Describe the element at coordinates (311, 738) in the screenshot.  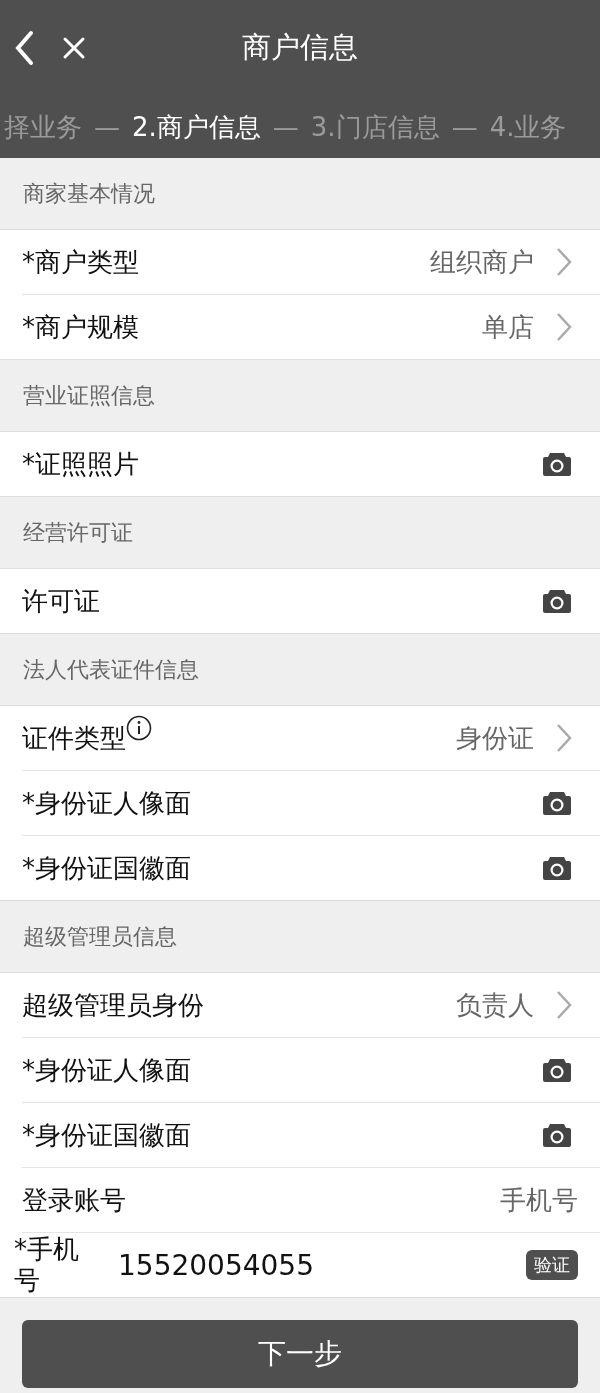
I see `form-row: 证件类型 身份证` at that location.